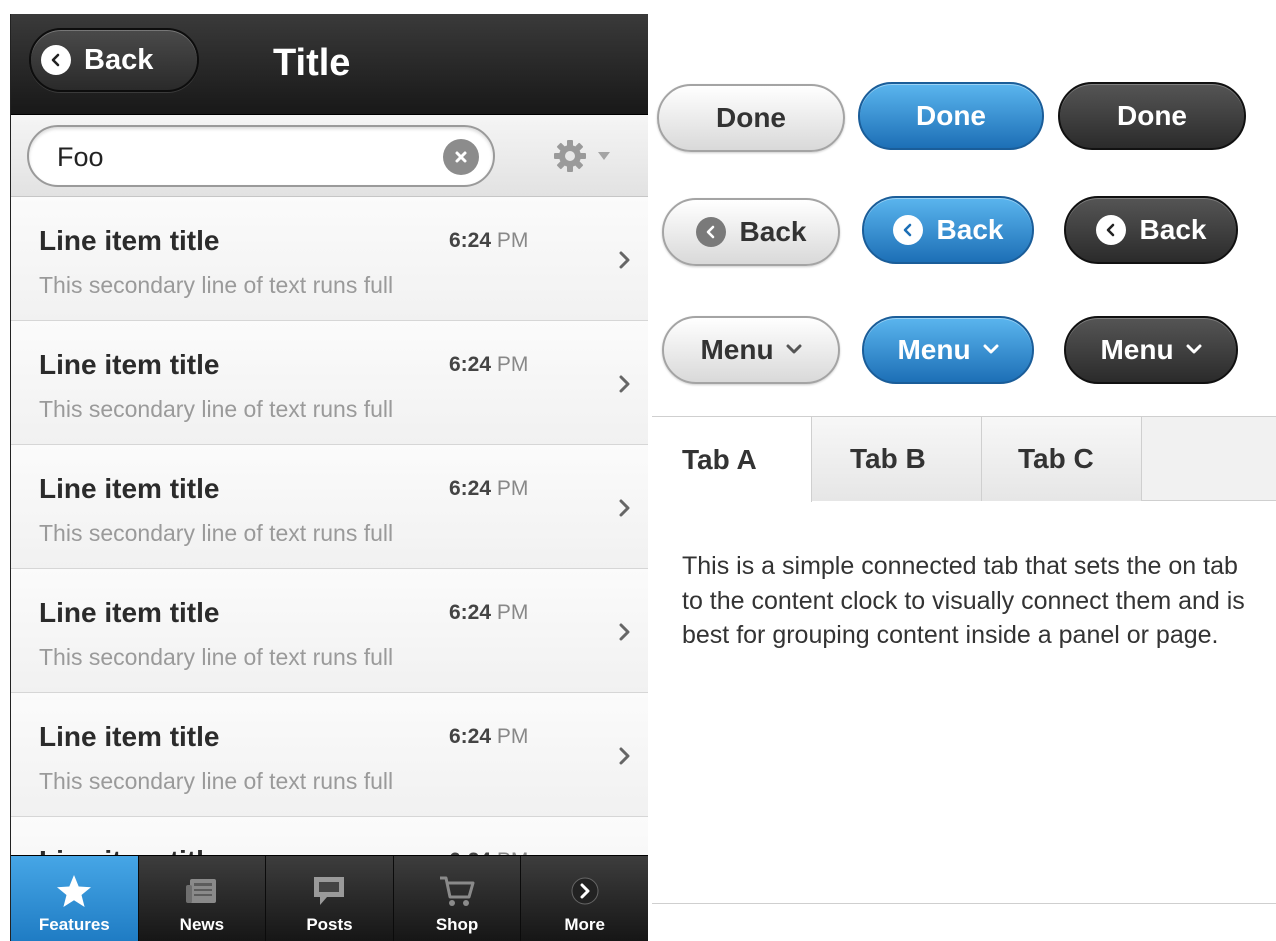  I want to click on tabbar-label: News, so click(202, 924).